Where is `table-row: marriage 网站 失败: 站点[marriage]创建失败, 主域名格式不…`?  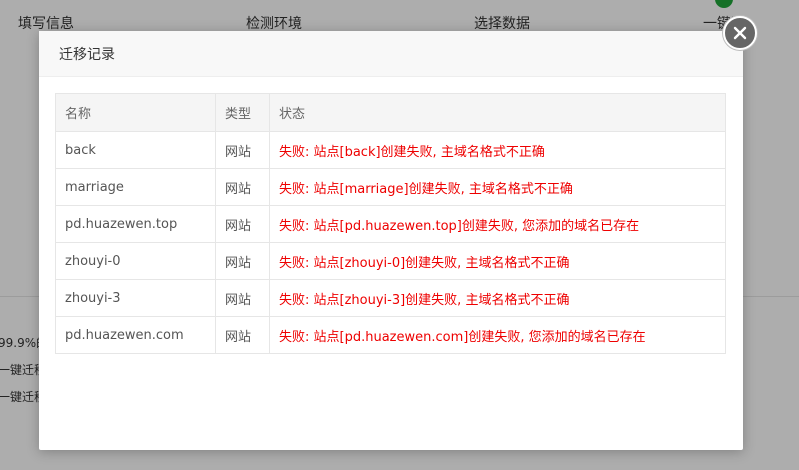
table-row: marriage 网站 失败: 站点[marriage]创建失败, 主域名格式不… is located at coordinates (390, 187).